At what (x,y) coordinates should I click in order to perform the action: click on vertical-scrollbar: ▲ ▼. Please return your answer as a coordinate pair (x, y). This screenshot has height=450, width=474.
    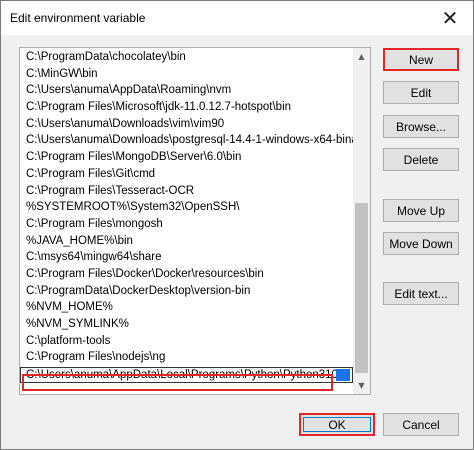
    Looking at the image, I should click on (361, 221).